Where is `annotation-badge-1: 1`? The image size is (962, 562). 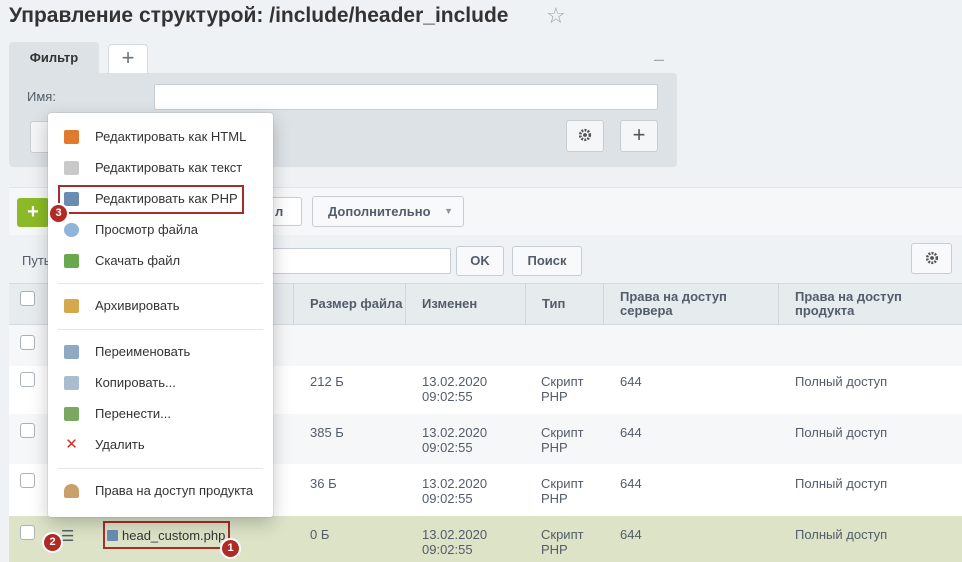
annotation-badge-1: 1 is located at coordinates (230, 548).